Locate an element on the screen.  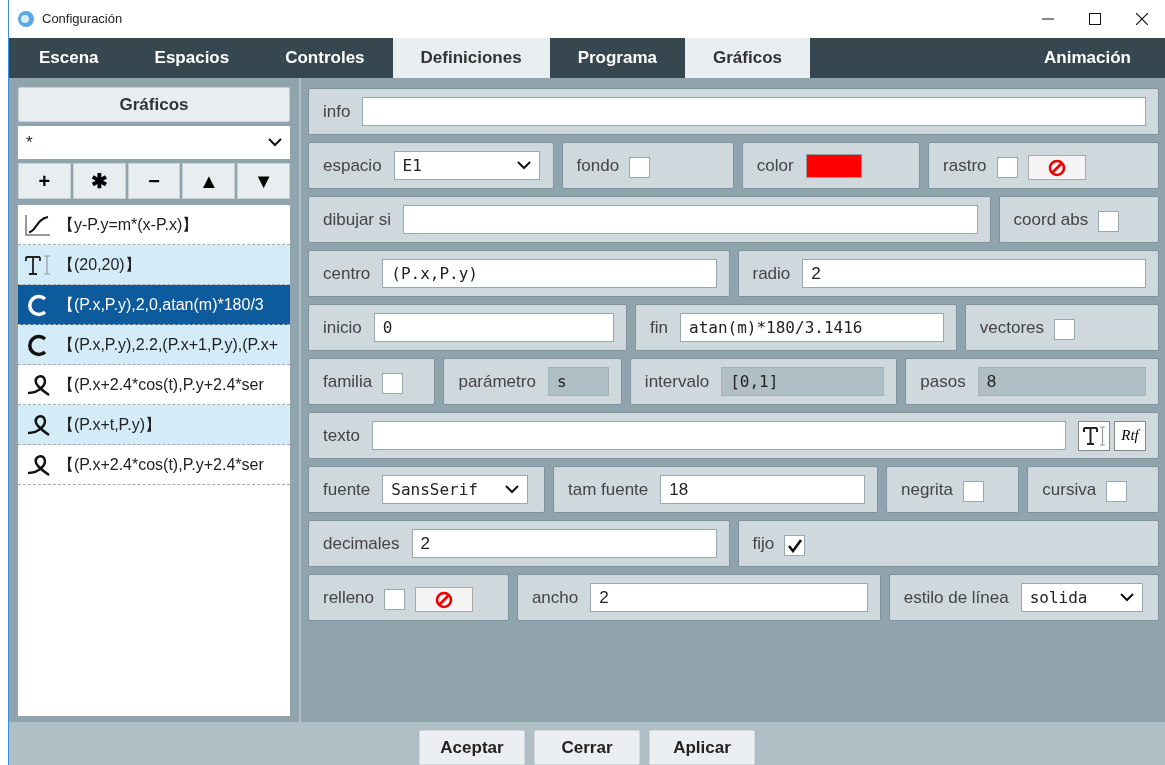
input-field: (P.x,P.y) is located at coordinates (549, 273).